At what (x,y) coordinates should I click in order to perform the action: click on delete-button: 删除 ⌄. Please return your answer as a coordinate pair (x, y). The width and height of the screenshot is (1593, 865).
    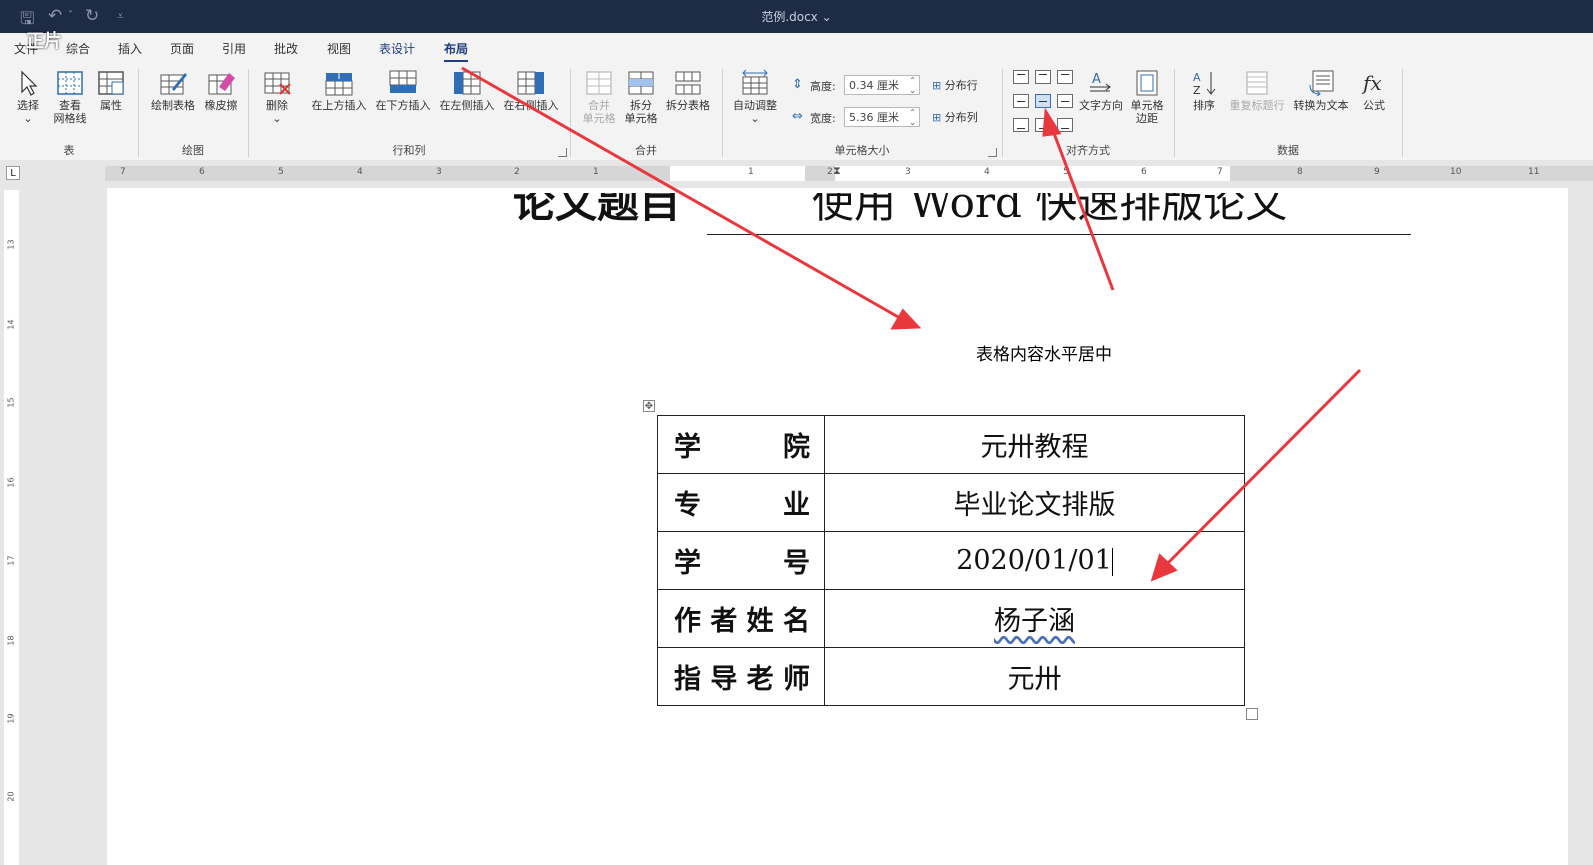
    Looking at the image, I should click on (277, 97).